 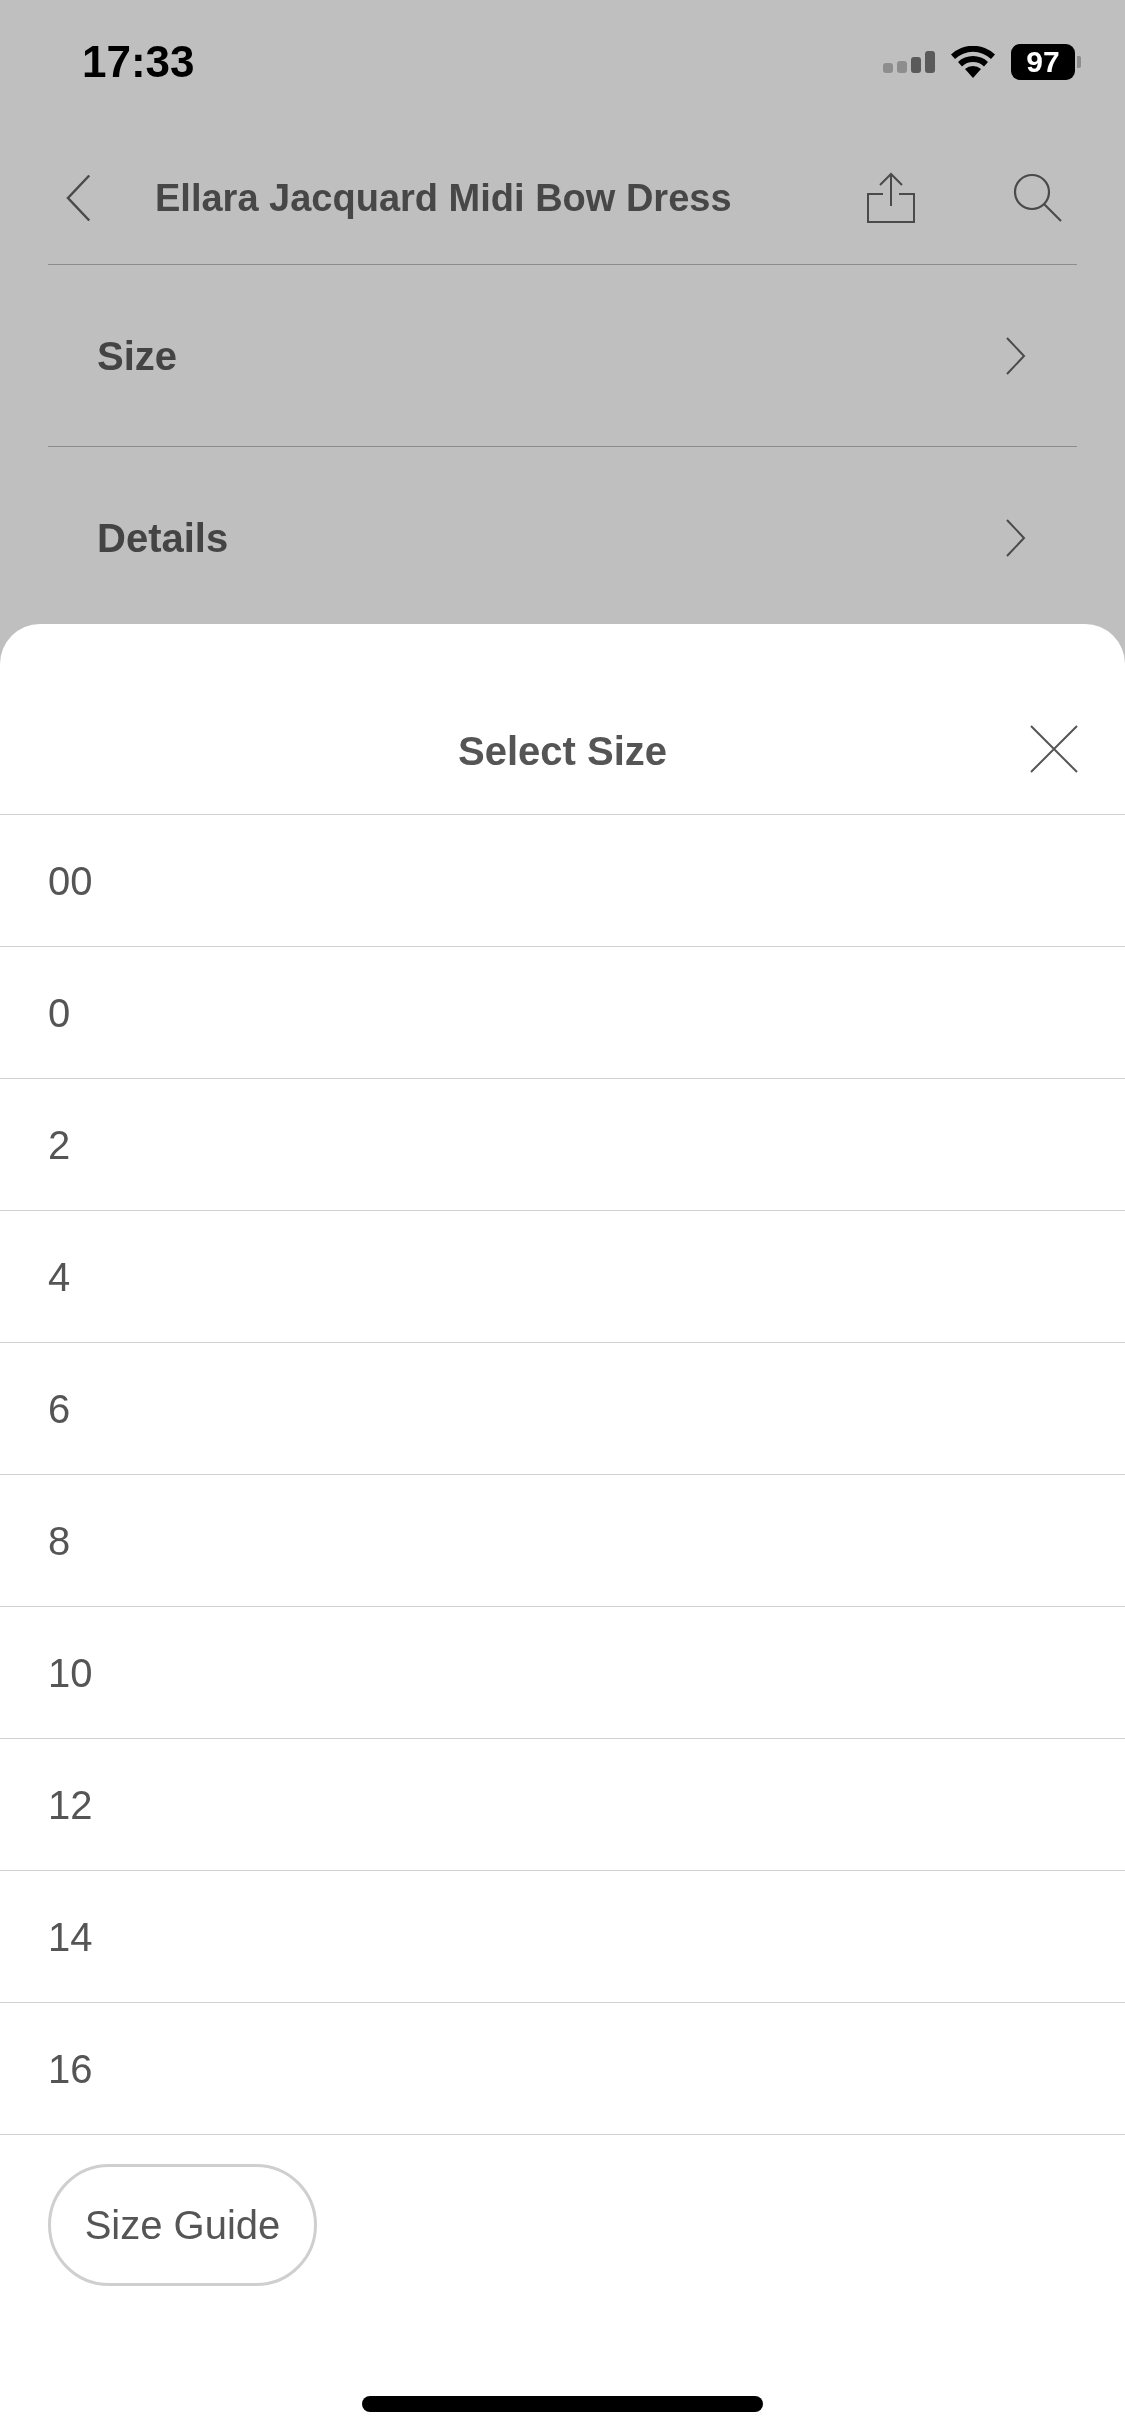 What do you see at coordinates (138, 64) in the screenshot?
I see `status-time: 17:33` at bounding box center [138, 64].